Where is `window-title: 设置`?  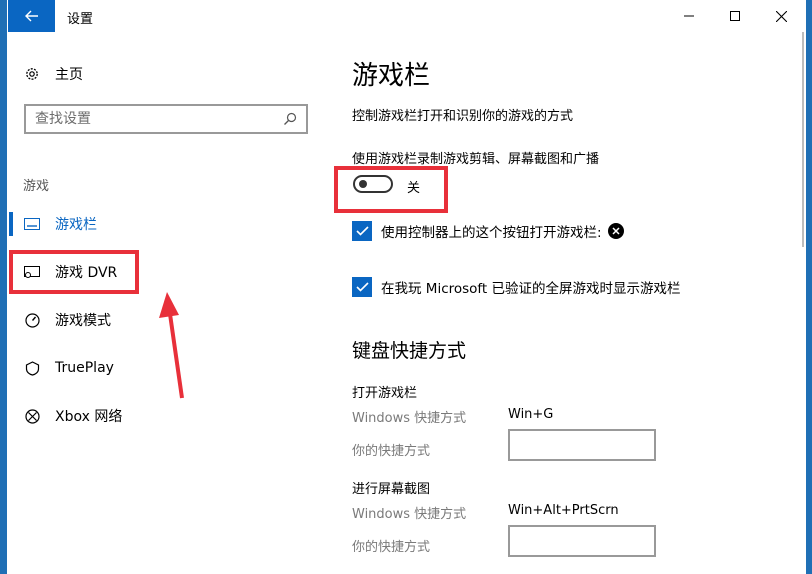
window-title: 设置 is located at coordinates (80, 19).